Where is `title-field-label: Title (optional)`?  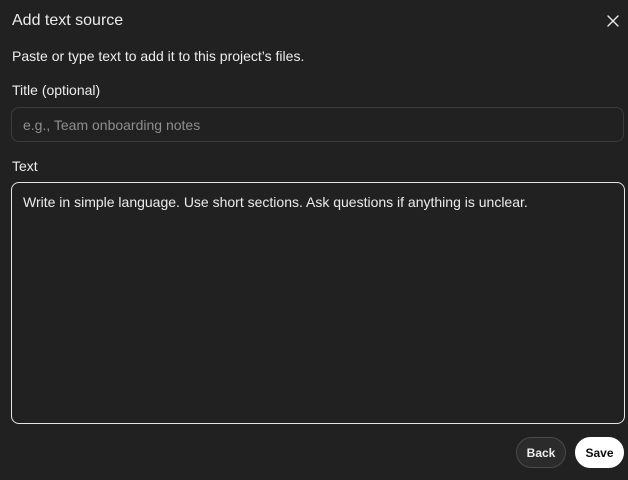
title-field-label: Title (optional) is located at coordinates (56, 90).